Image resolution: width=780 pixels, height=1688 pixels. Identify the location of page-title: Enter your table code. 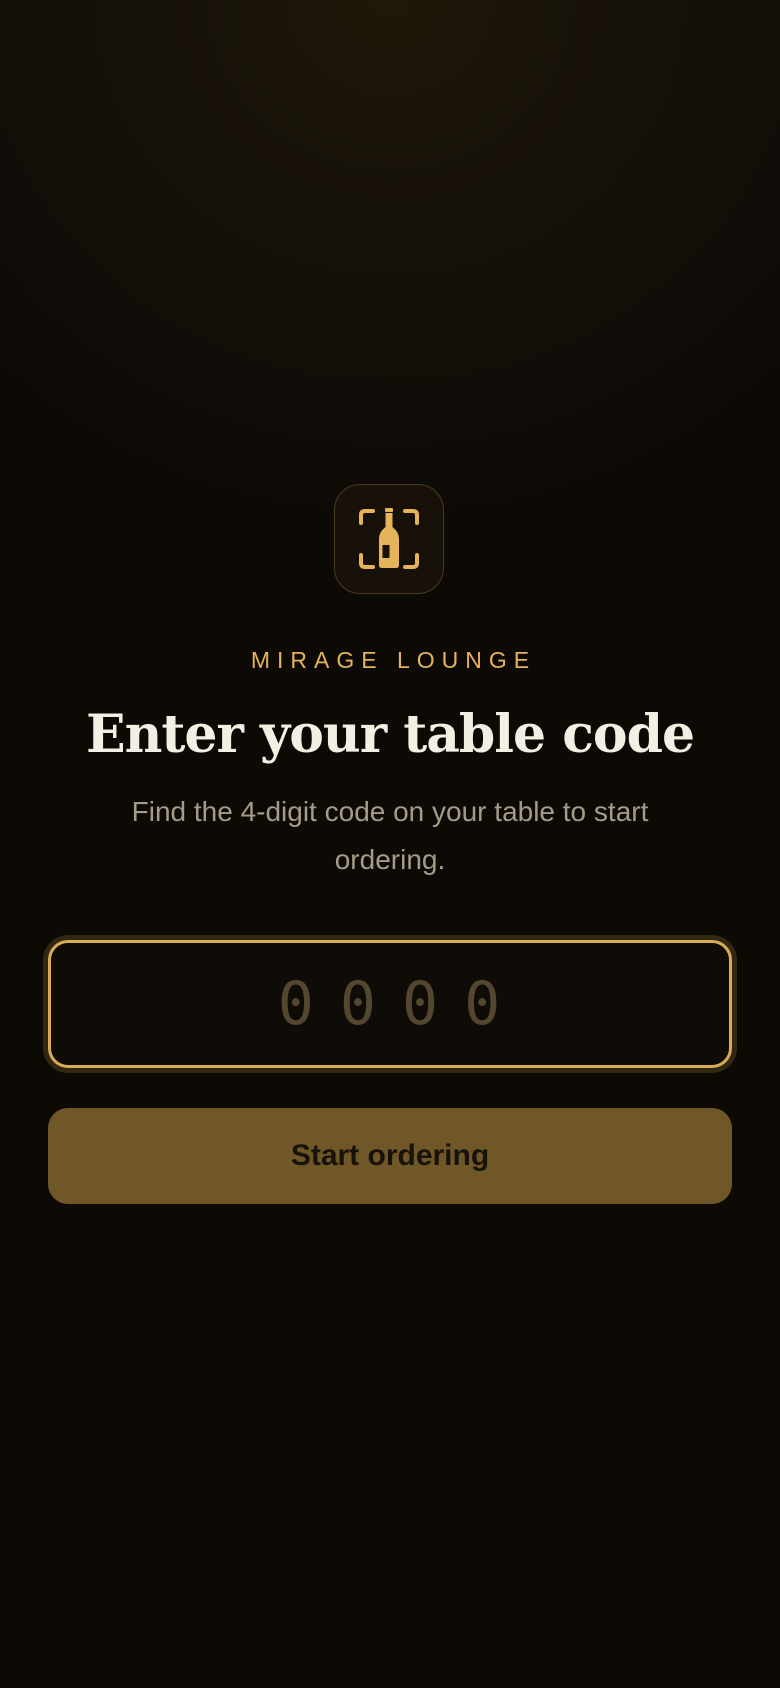
(390, 734).